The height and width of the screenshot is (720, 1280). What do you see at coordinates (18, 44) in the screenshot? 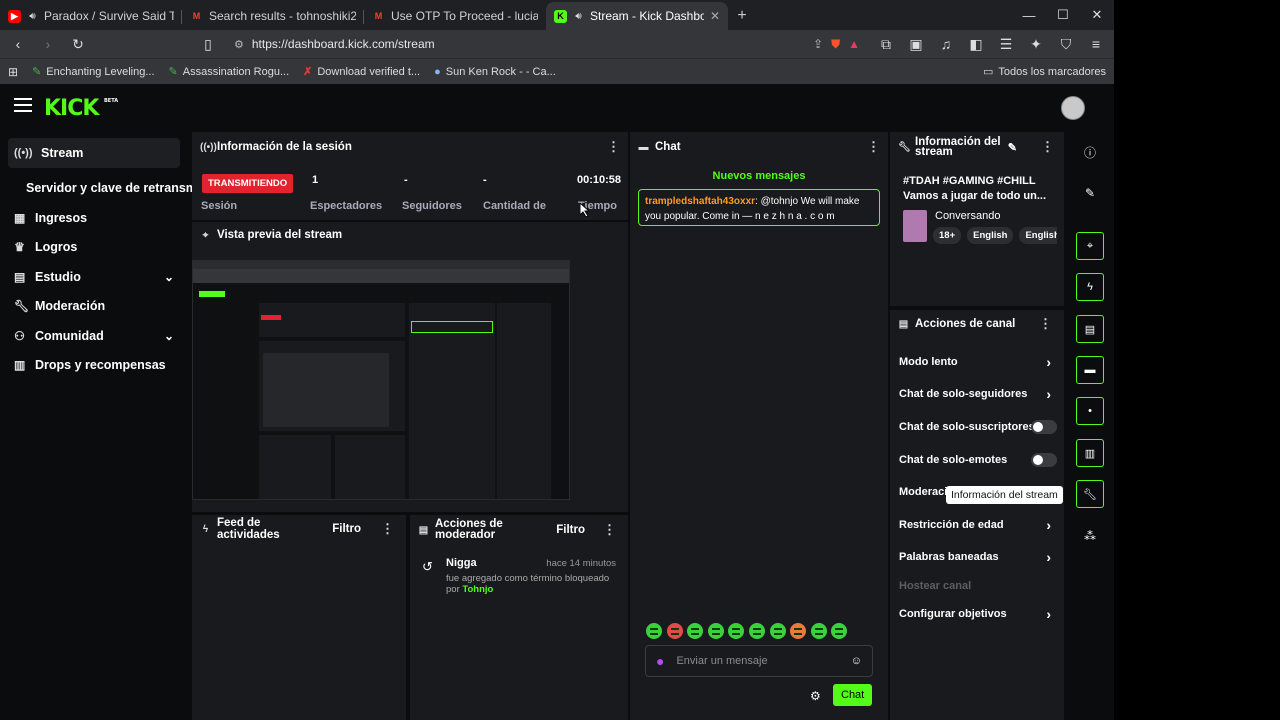
I see `back-icon: ‹` at bounding box center [18, 44].